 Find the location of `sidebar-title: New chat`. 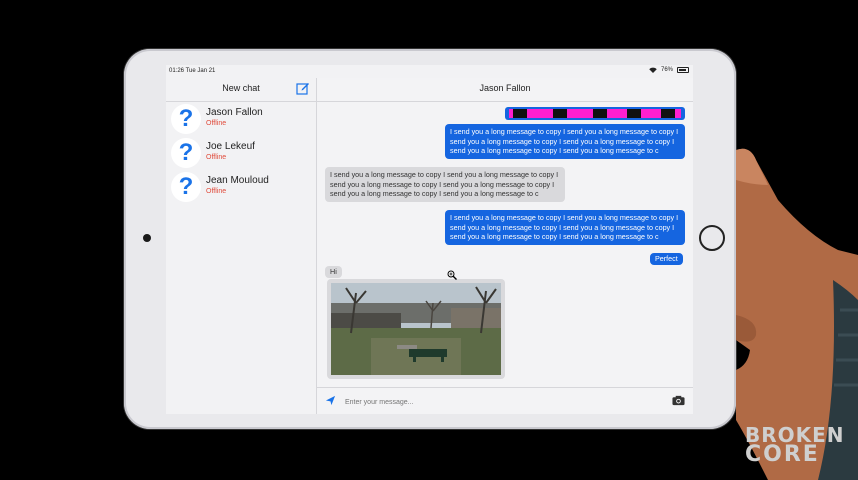

sidebar-title: New chat is located at coordinates (241, 88).